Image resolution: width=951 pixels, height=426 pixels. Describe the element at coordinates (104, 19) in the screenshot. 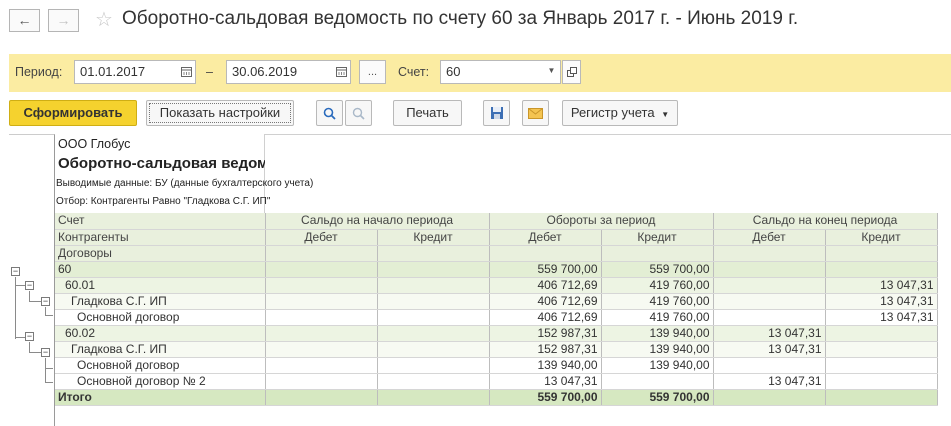

I see `star-icon: ☆` at that location.